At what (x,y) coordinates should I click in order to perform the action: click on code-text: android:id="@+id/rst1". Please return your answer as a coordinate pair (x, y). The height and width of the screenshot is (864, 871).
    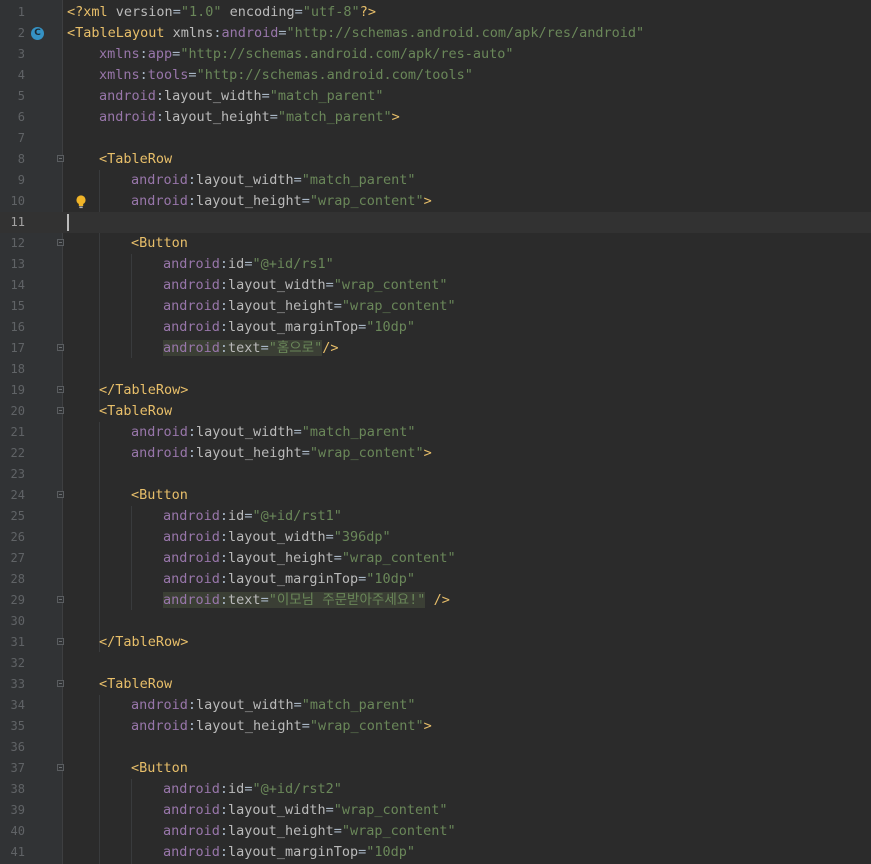
    Looking at the image, I should click on (252, 516).